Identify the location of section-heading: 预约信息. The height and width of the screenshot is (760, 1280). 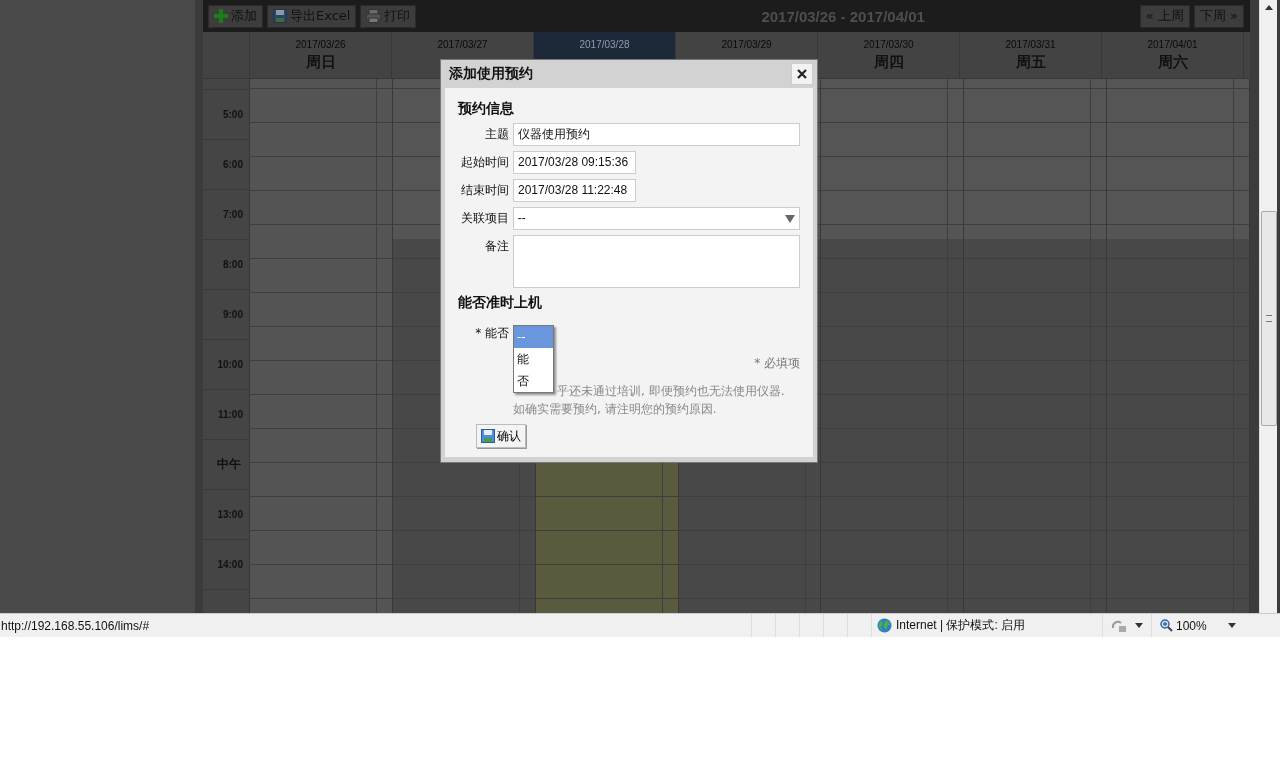
(486, 109).